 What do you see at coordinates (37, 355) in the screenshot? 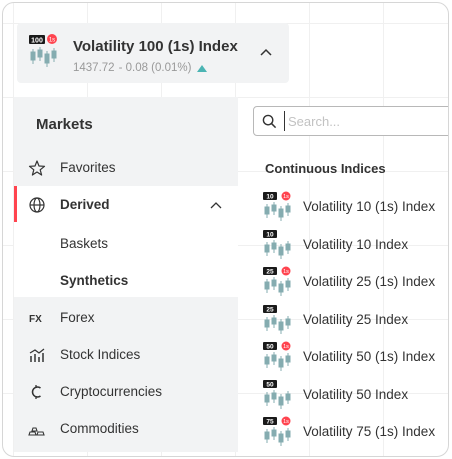
I see `stock-indices-icon` at bounding box center [37, 355].